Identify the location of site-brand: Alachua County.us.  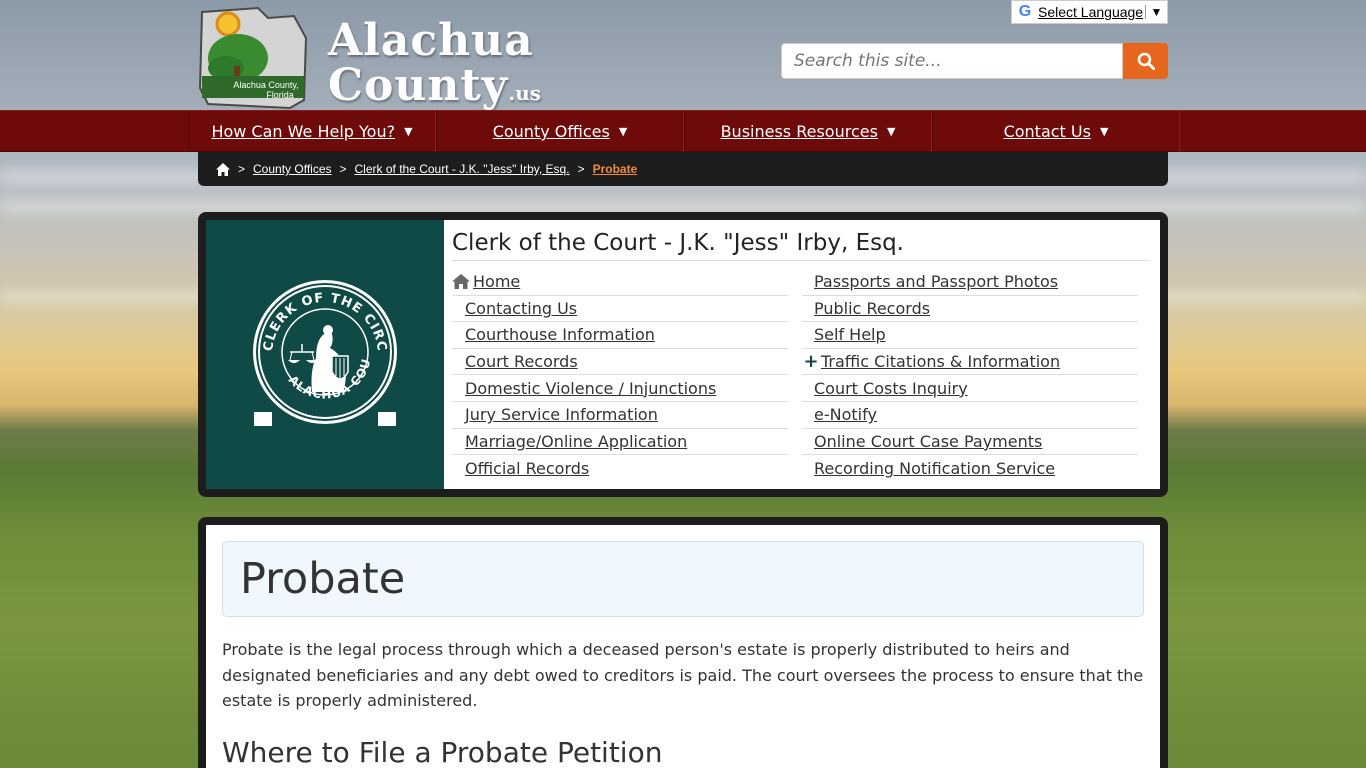
(434, 67).